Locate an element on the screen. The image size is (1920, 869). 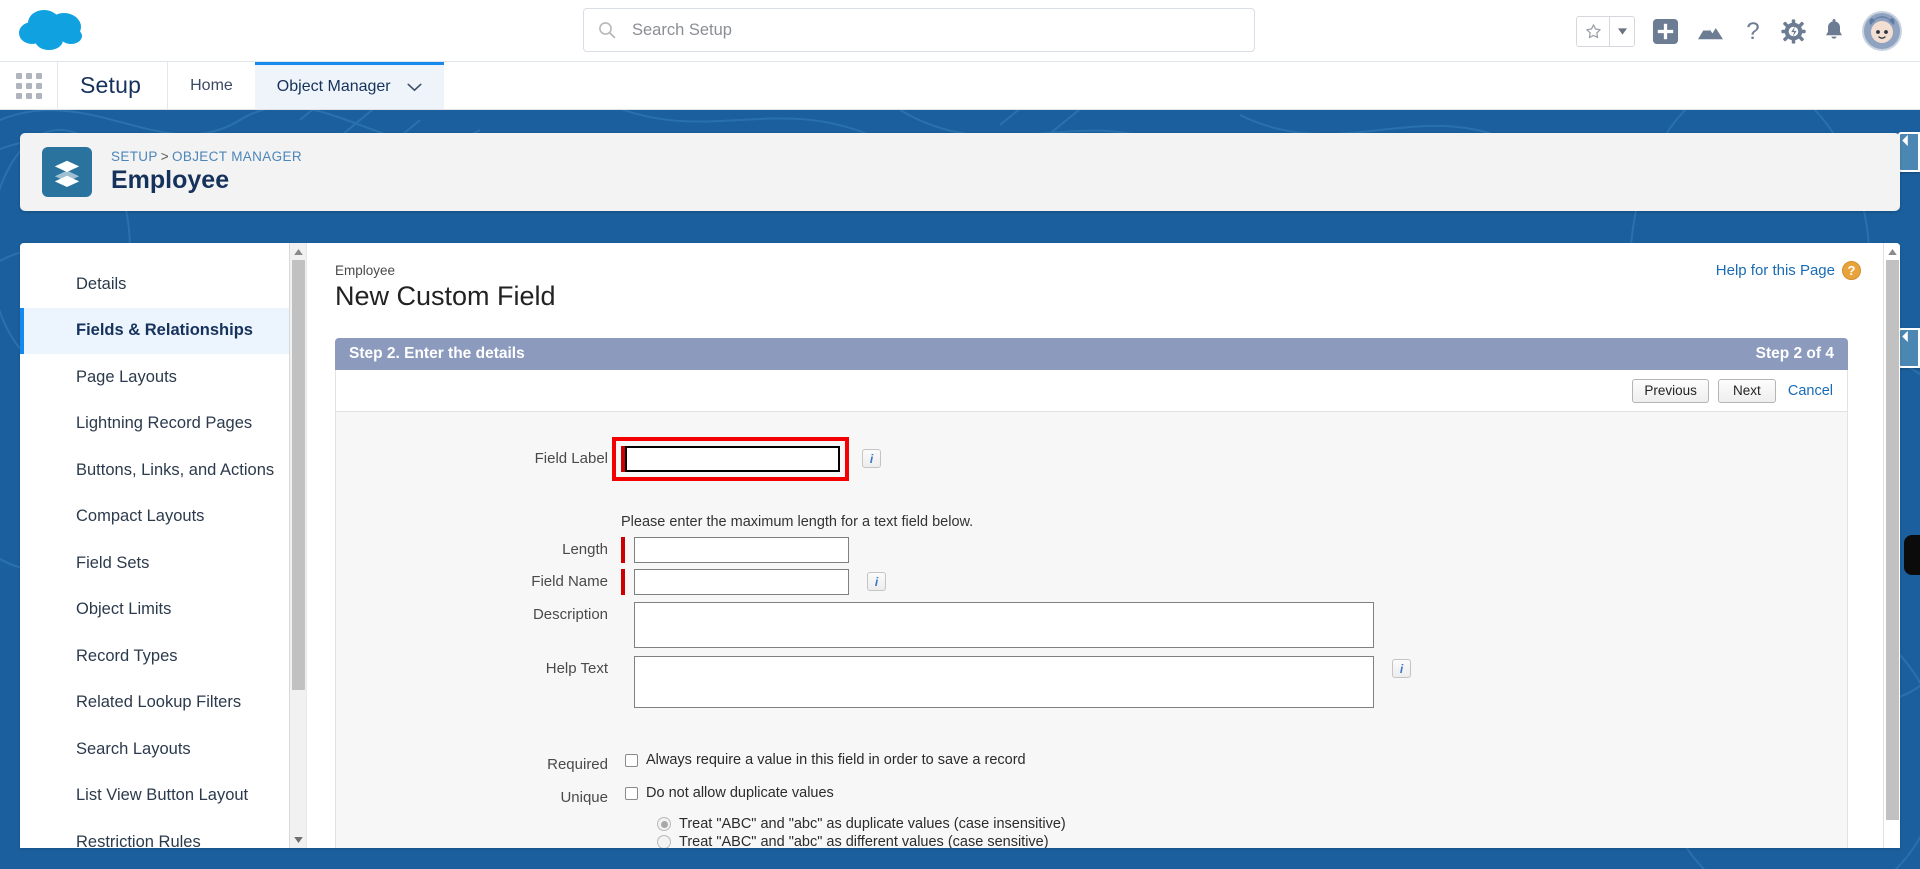
required-label: Required is located at coordinates (577, 764).